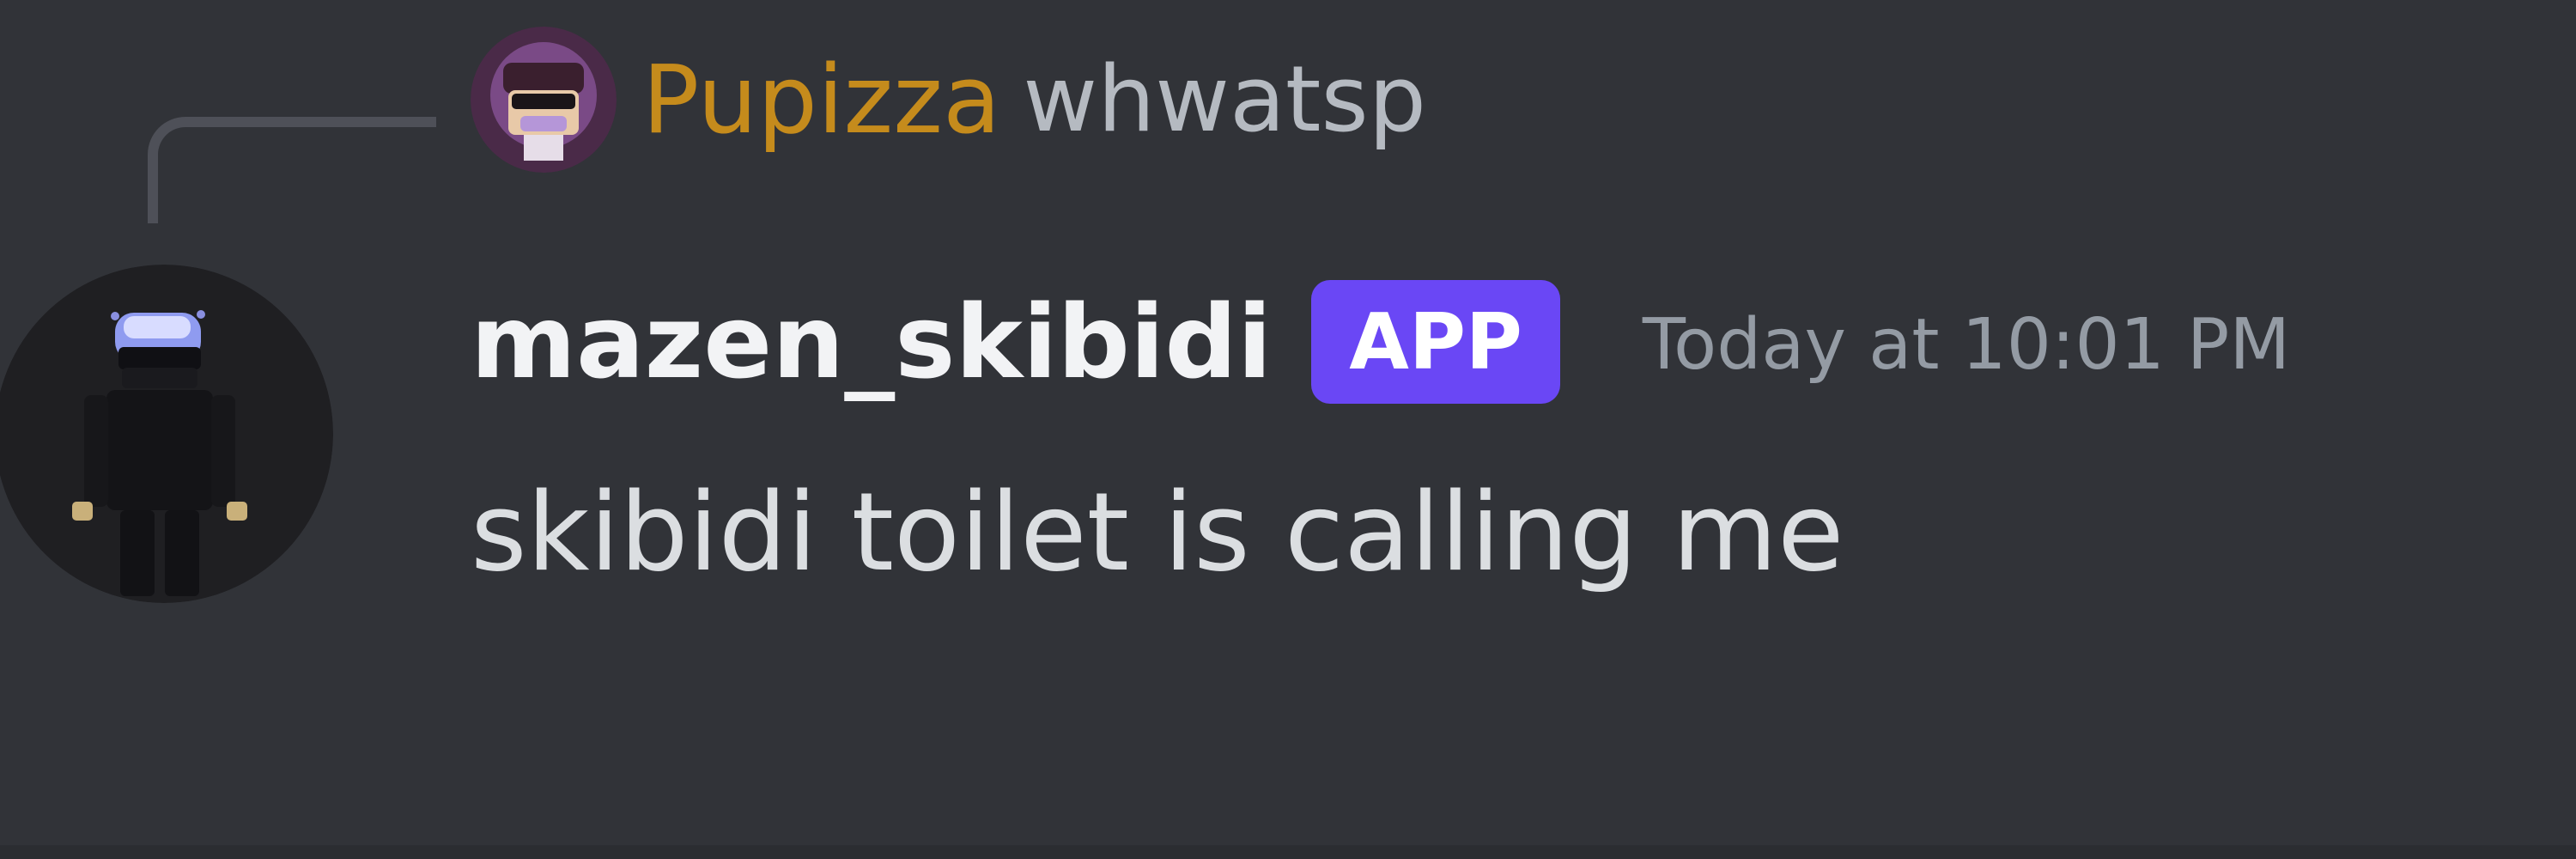  I want to click on mazen-skibidi-avatar-icon, so click(166, 434).